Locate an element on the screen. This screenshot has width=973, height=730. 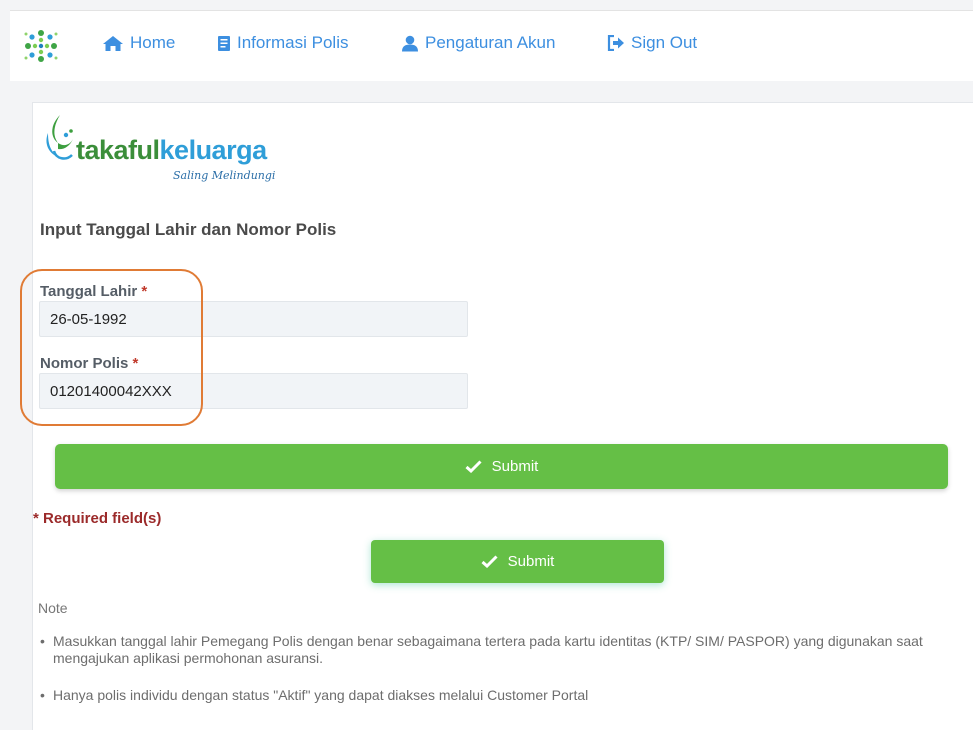
brand-part-keluarga: keluarga is located at coordinates (213, 150).